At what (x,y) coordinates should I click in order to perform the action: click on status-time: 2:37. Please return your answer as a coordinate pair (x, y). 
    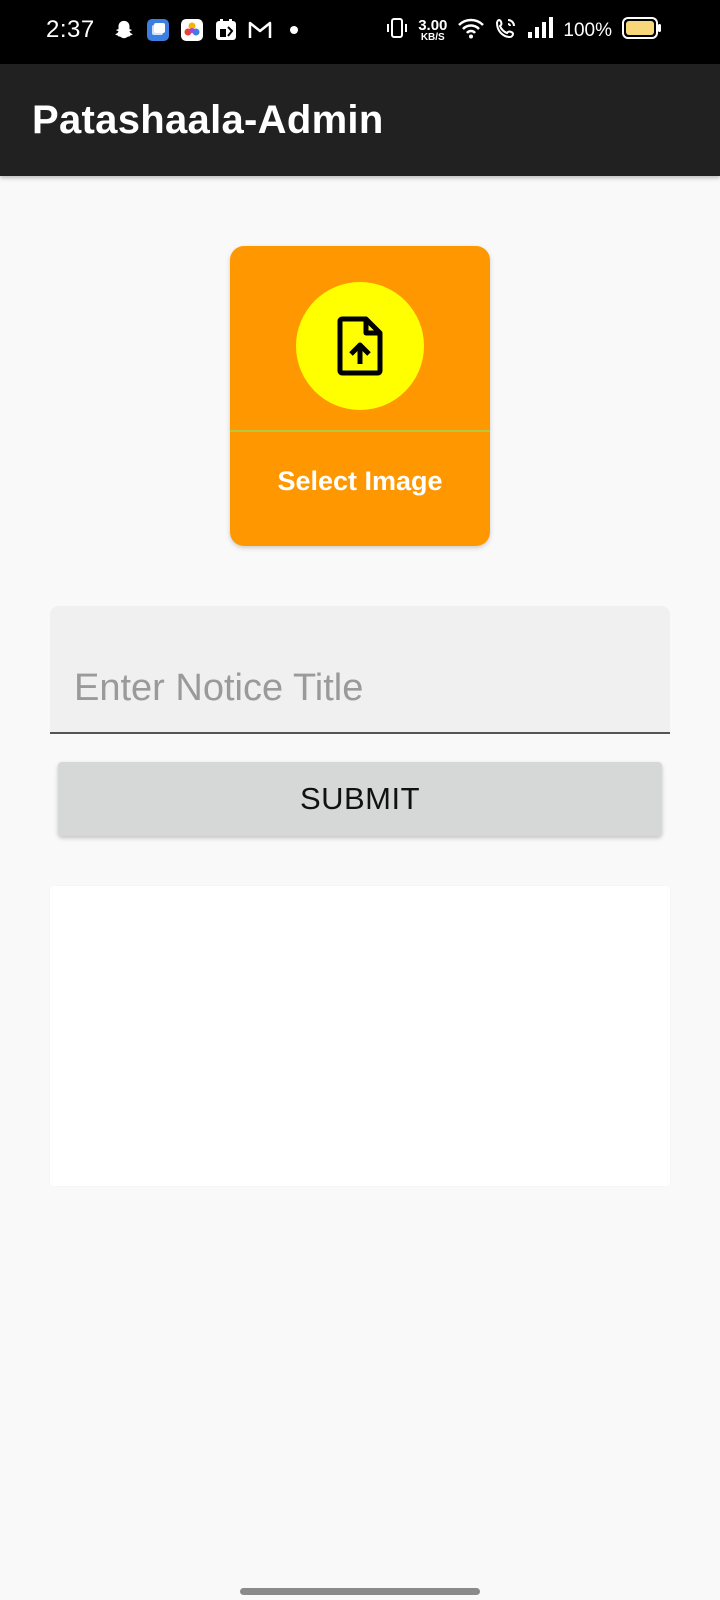
    Looking at the image, I should click on (70, 29).